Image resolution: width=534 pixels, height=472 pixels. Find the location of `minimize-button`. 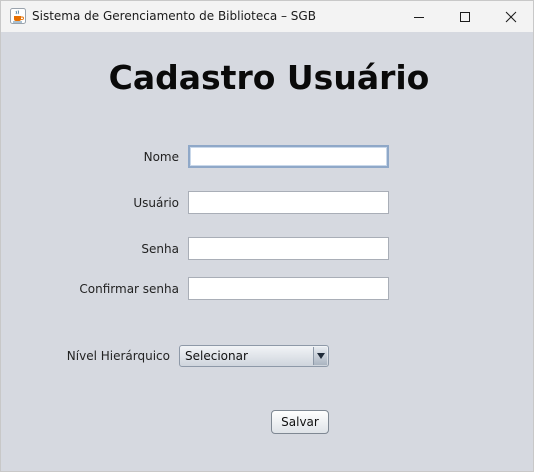

minimize-button is located at coordinates (419, 16).